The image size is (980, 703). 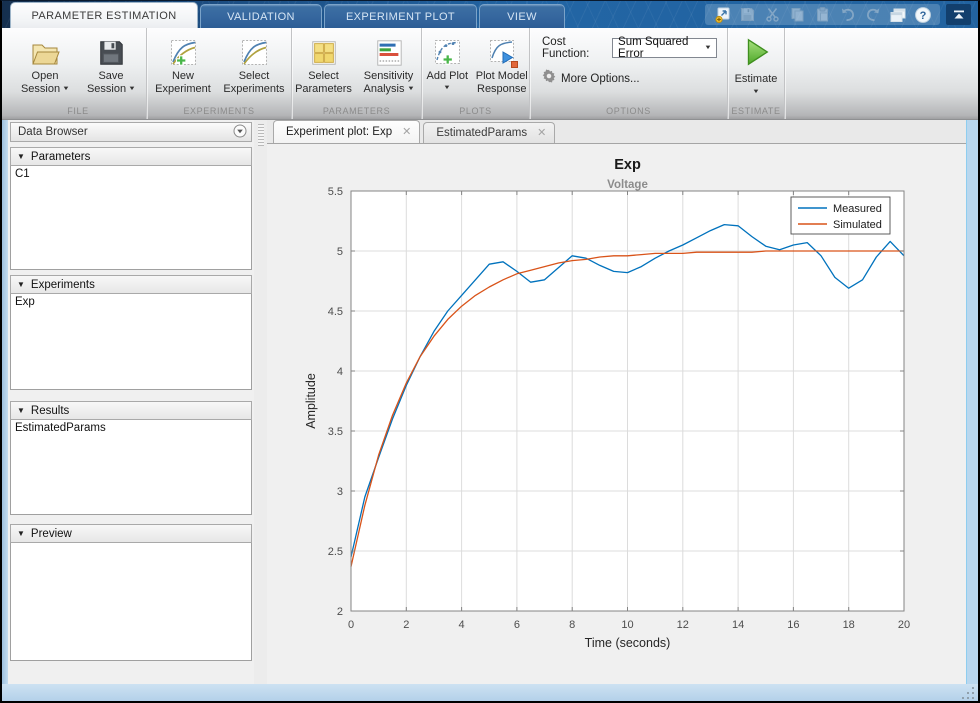 I want to click on section-label-file: FILE, so click(x=78, y=111).